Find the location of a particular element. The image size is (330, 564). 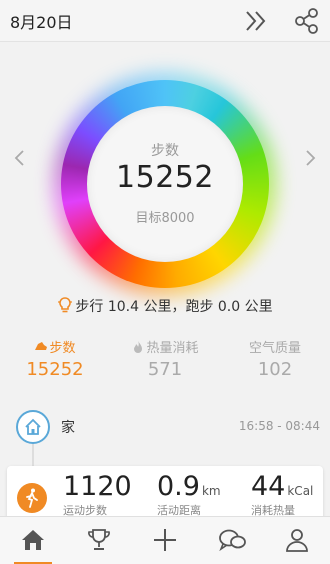

metric-distance-value: 0.9 is located at coordinates (178, 486).